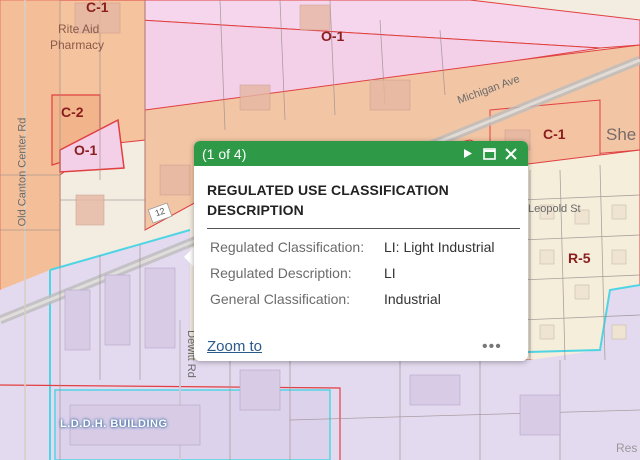 The height and width of the screenshot is (460, 640). I want to click on attribute-row: General Classification: Industrial, so click(352, 299).